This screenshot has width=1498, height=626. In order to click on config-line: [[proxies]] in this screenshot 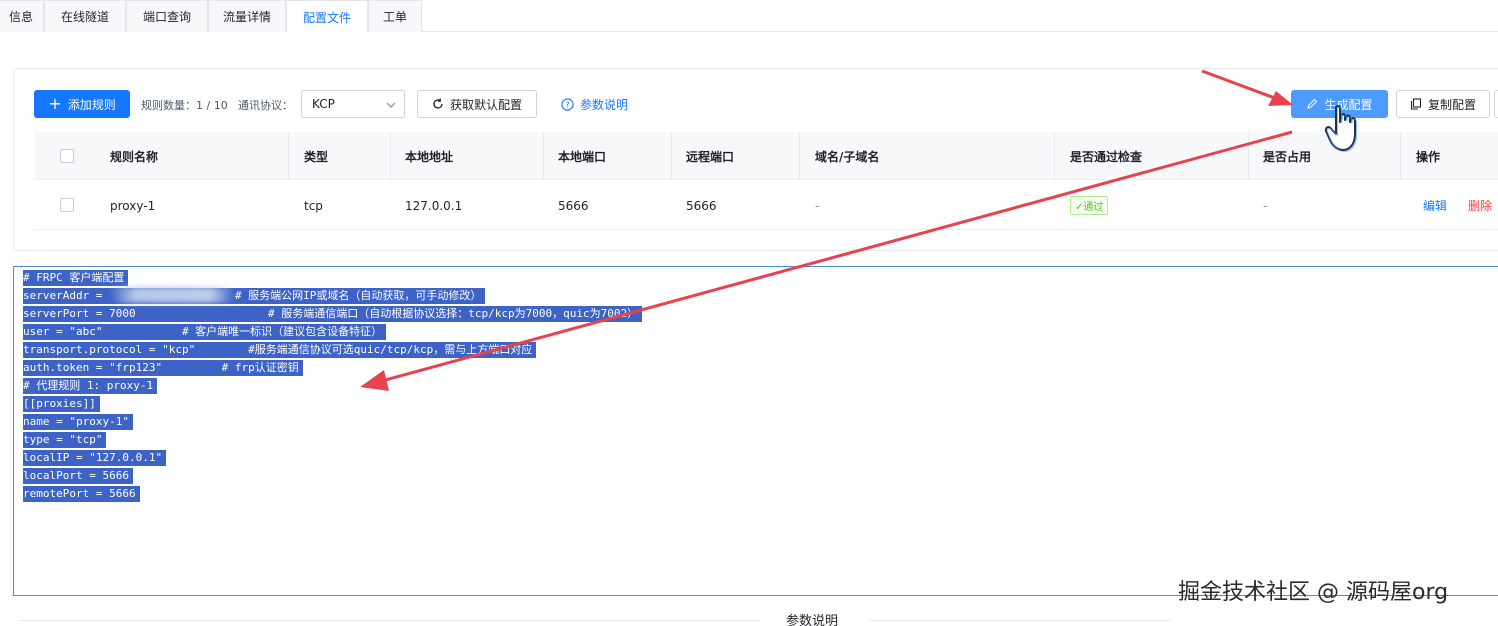, I will do `click(61, 404)`.